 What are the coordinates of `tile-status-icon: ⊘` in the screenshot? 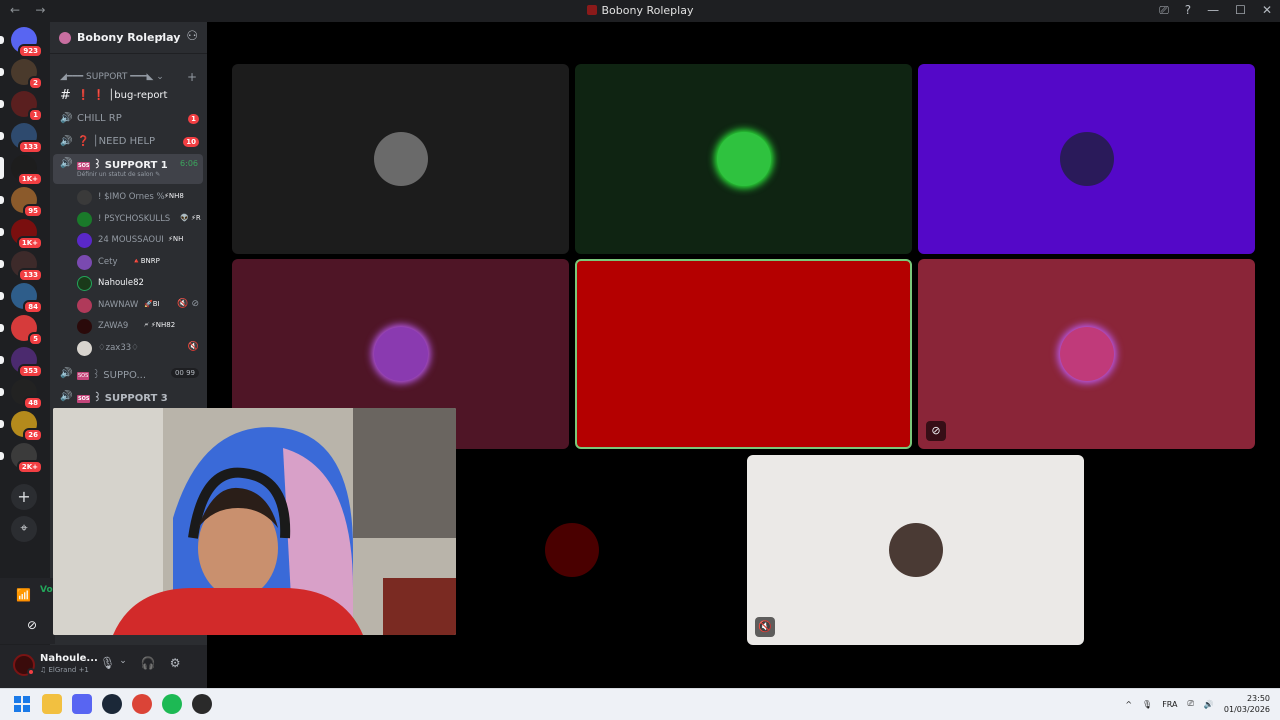 It's located at (936, 431).